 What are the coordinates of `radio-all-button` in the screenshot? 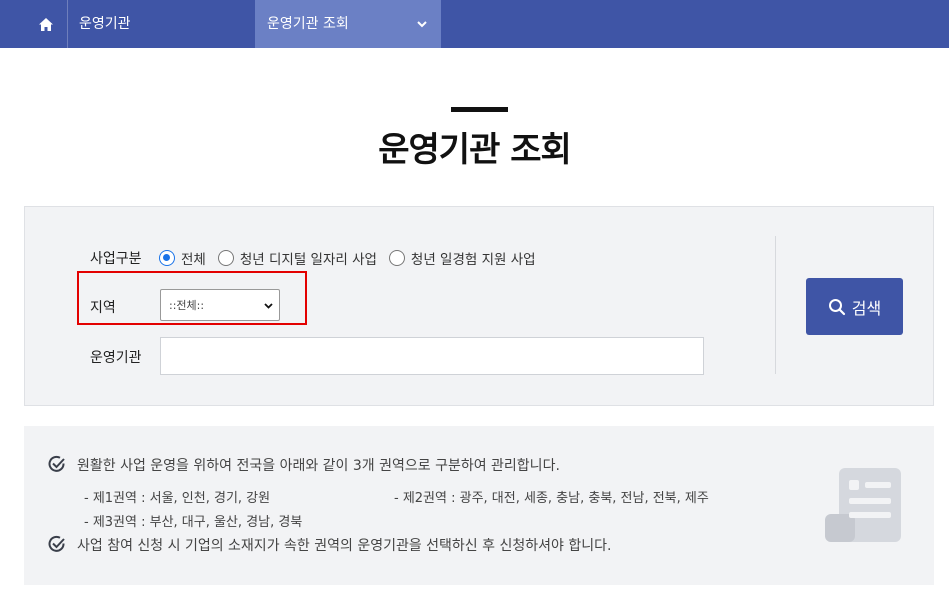 It's located at (167, 258).